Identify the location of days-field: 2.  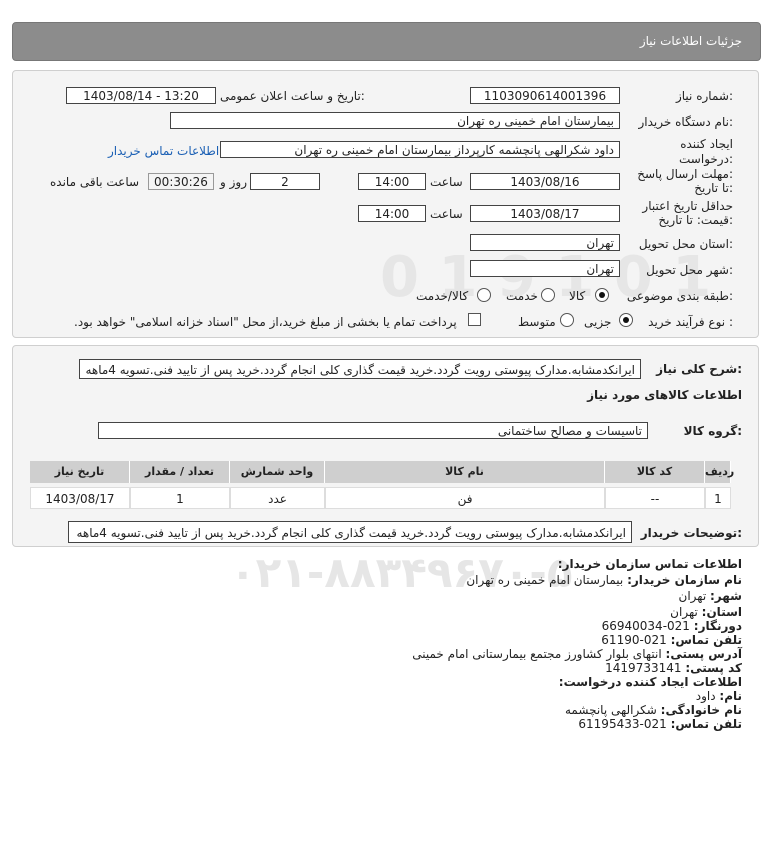
(285, 181).